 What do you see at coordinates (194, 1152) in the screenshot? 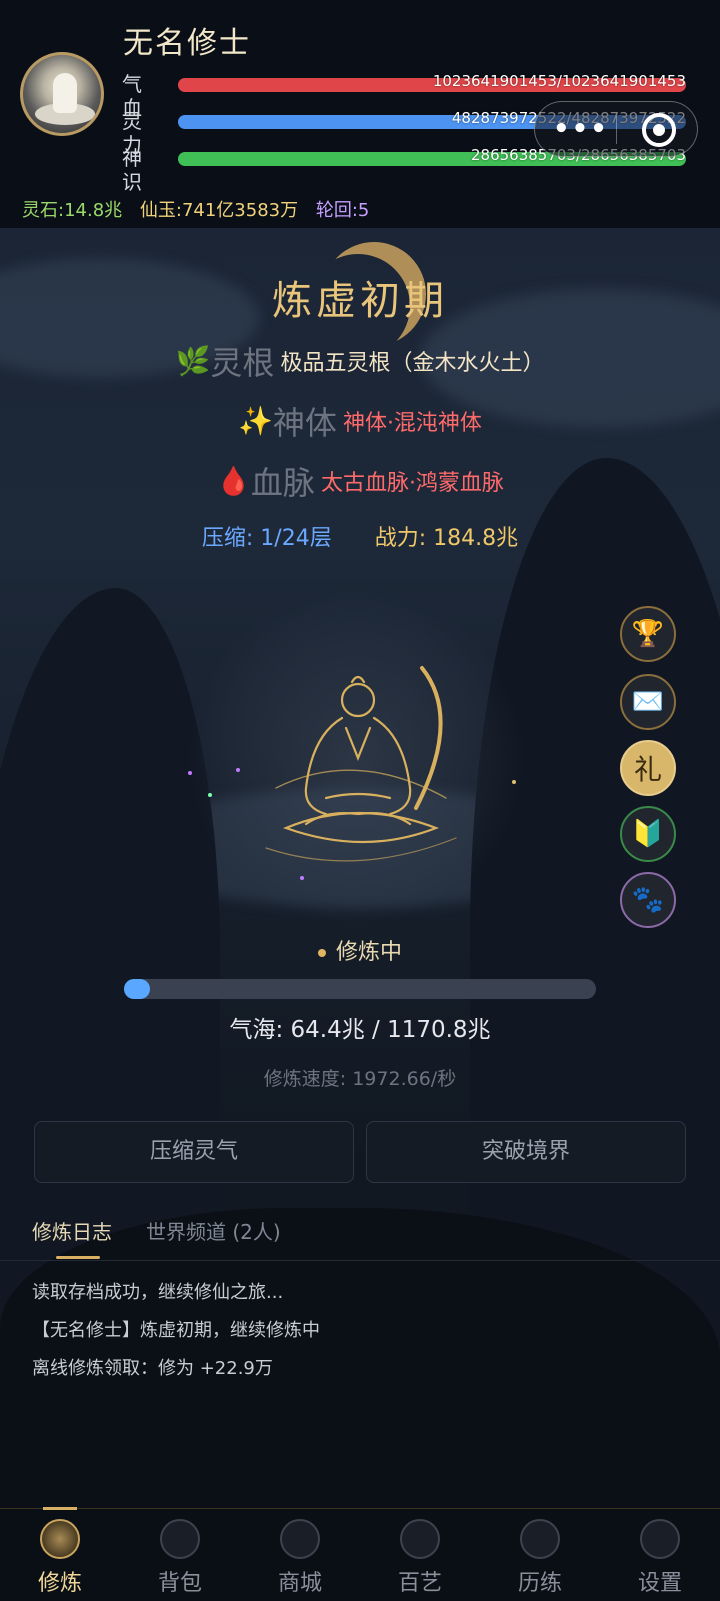
I see `compress-qi-button: 压缩灵气` at bounding box center [194, 1152].